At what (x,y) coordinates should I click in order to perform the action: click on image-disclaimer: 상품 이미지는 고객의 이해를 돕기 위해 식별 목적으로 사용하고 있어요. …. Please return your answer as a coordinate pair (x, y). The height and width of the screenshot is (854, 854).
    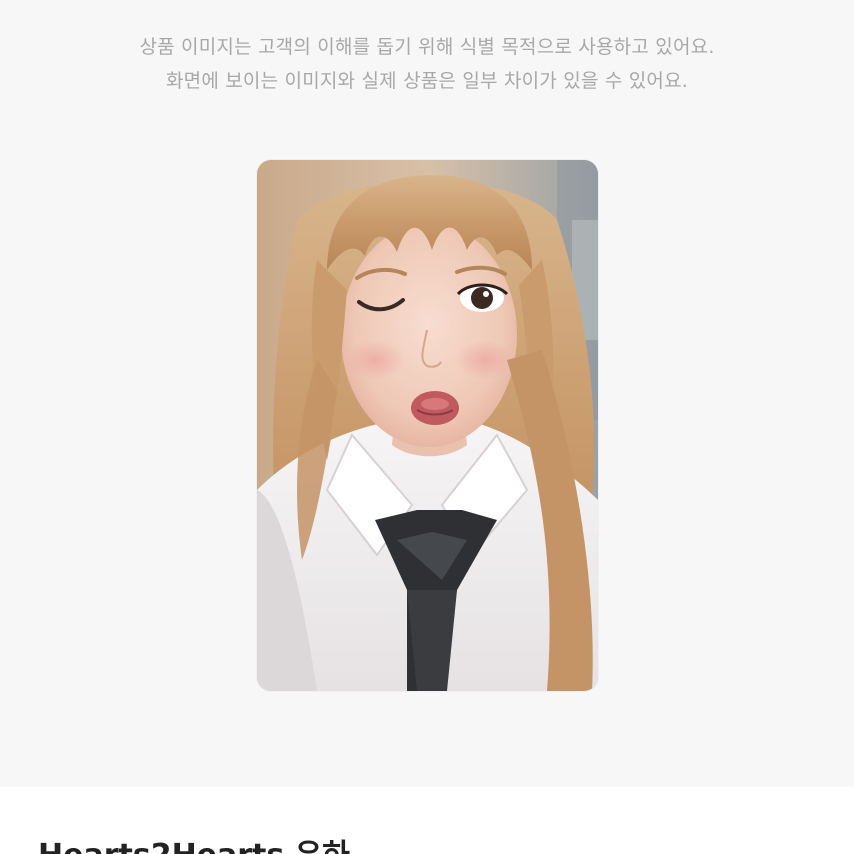
    Looking at the image, I should click on (427, 64).